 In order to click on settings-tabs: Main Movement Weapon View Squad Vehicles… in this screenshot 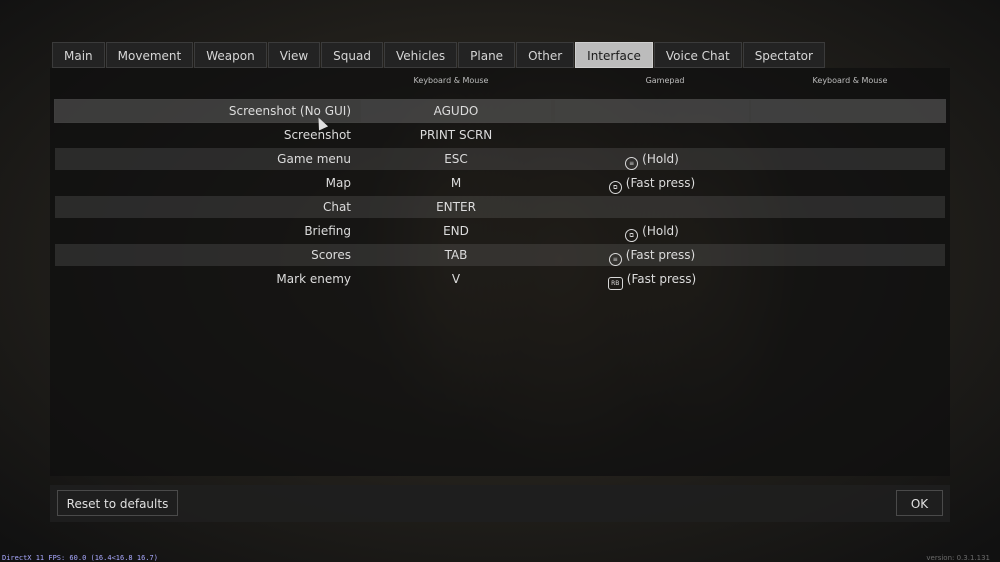, I will do `click(438, 55)`.